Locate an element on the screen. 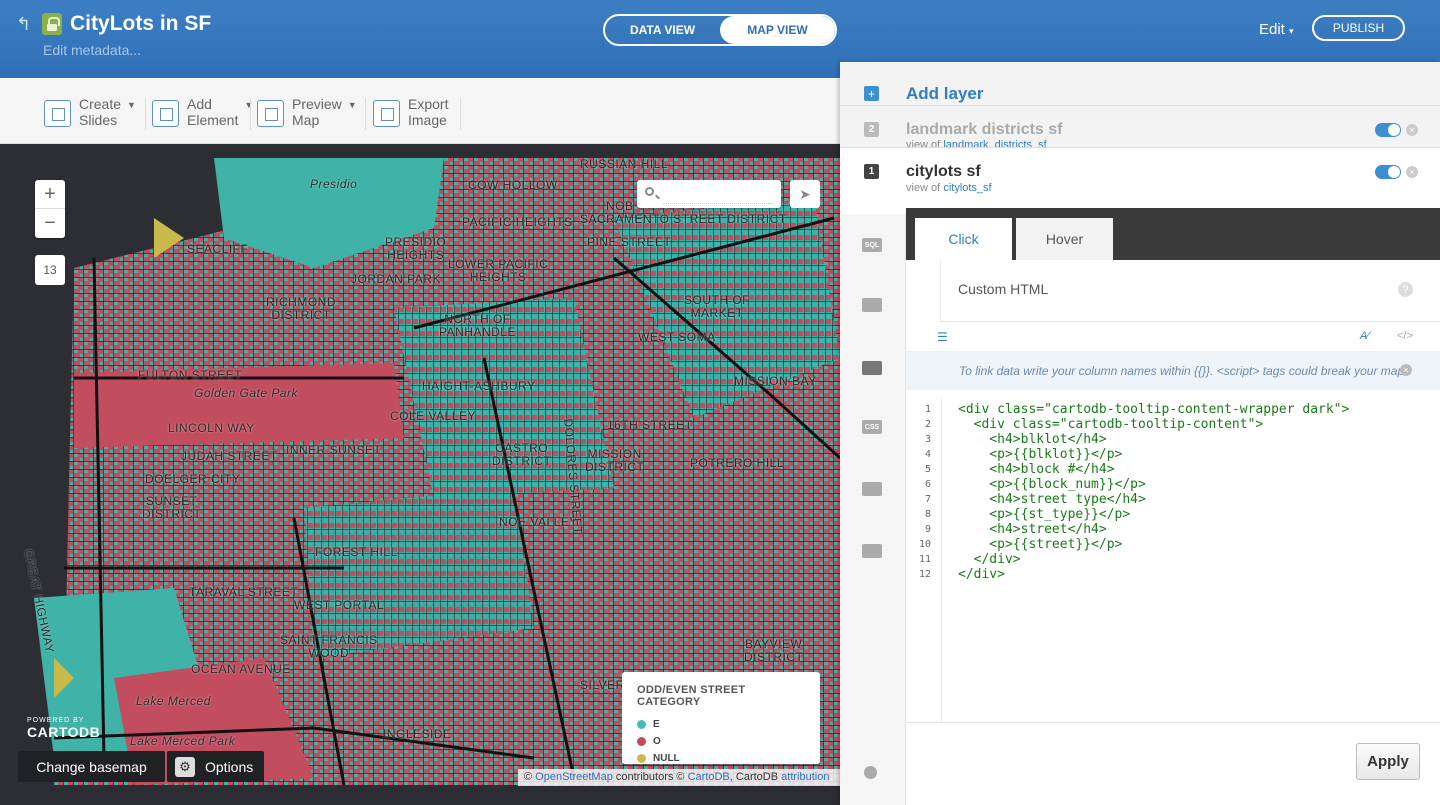 The width and height of the screenshot is (1440, 805). chevron-down-icon: ▾ is located at coordinates (1291, 31).